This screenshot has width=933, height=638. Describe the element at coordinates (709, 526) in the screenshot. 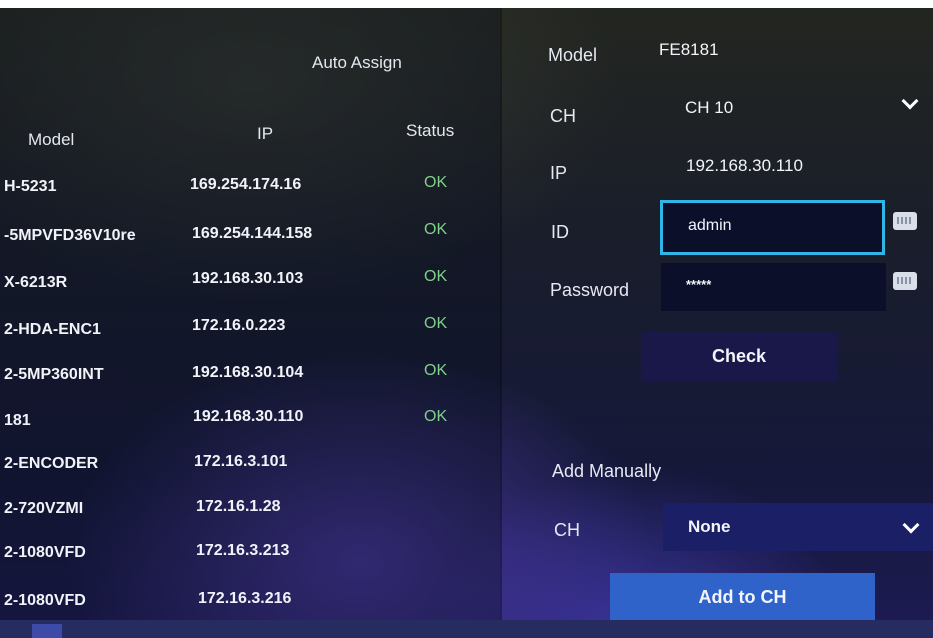

I see `manual-ch-dropdown-value: None` at that location.